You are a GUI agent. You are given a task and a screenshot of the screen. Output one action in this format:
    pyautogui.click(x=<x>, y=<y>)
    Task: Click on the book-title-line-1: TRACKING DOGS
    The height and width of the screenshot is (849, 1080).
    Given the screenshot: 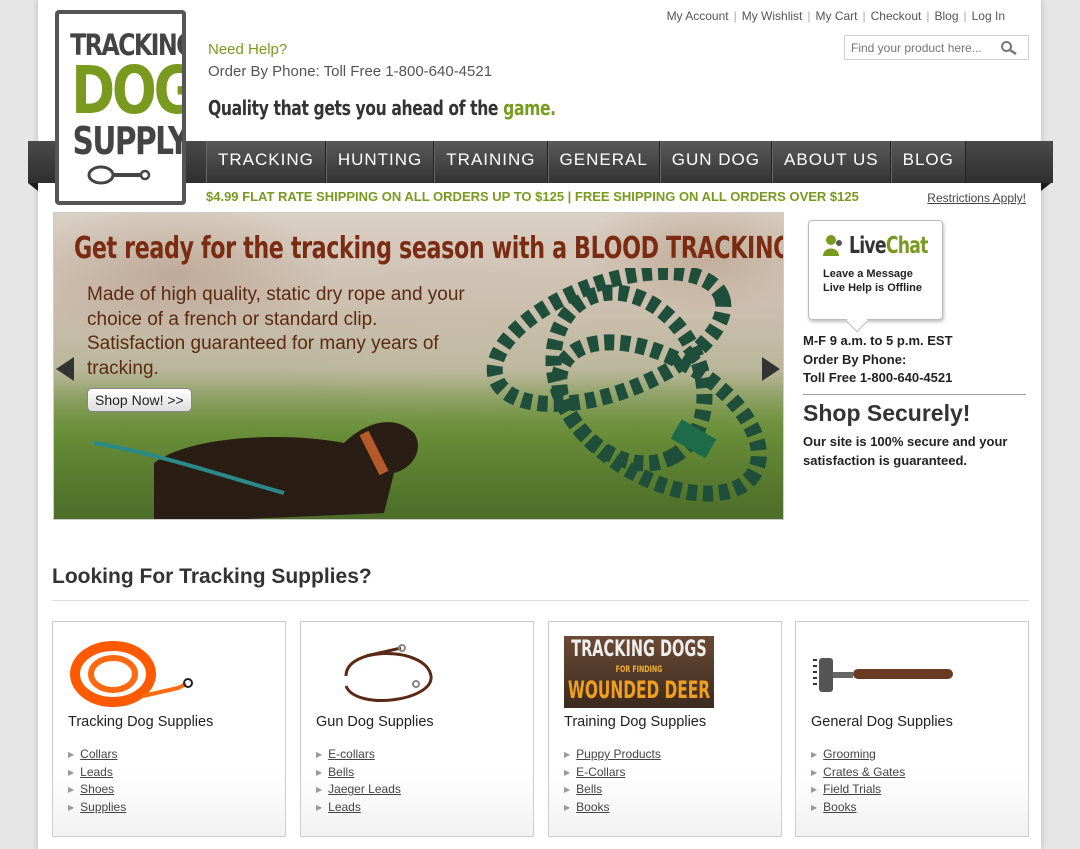 What is the action you would take?
    pyautogui.click(x=639, y=649)
    